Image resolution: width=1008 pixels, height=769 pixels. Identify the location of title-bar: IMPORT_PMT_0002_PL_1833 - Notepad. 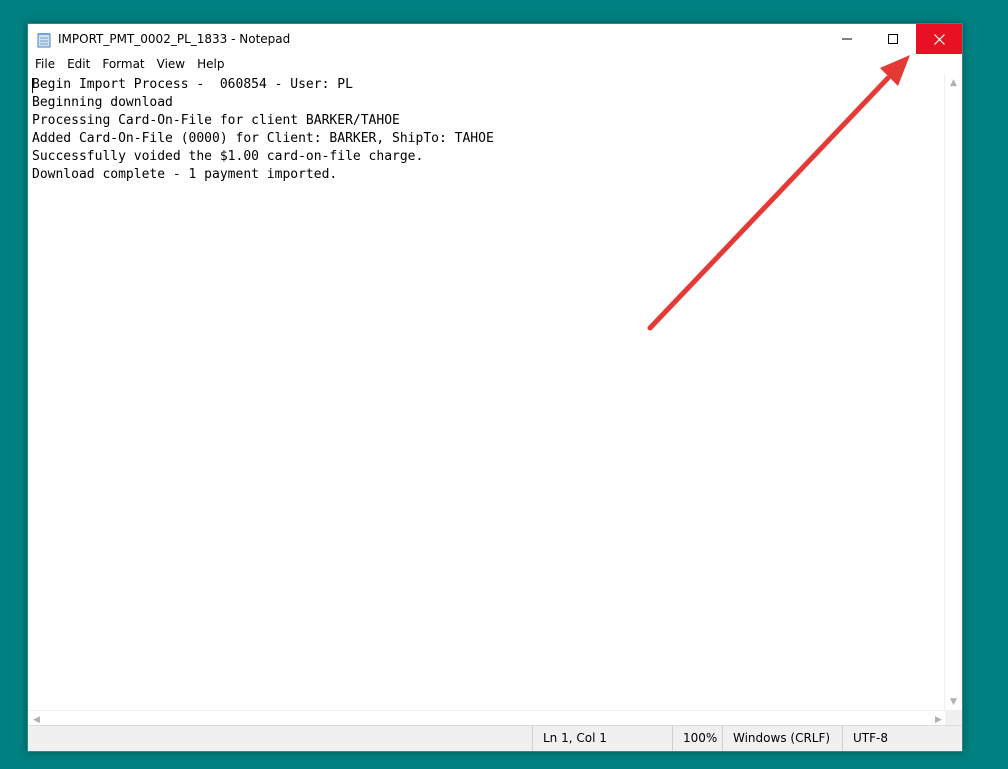
(495, 39).